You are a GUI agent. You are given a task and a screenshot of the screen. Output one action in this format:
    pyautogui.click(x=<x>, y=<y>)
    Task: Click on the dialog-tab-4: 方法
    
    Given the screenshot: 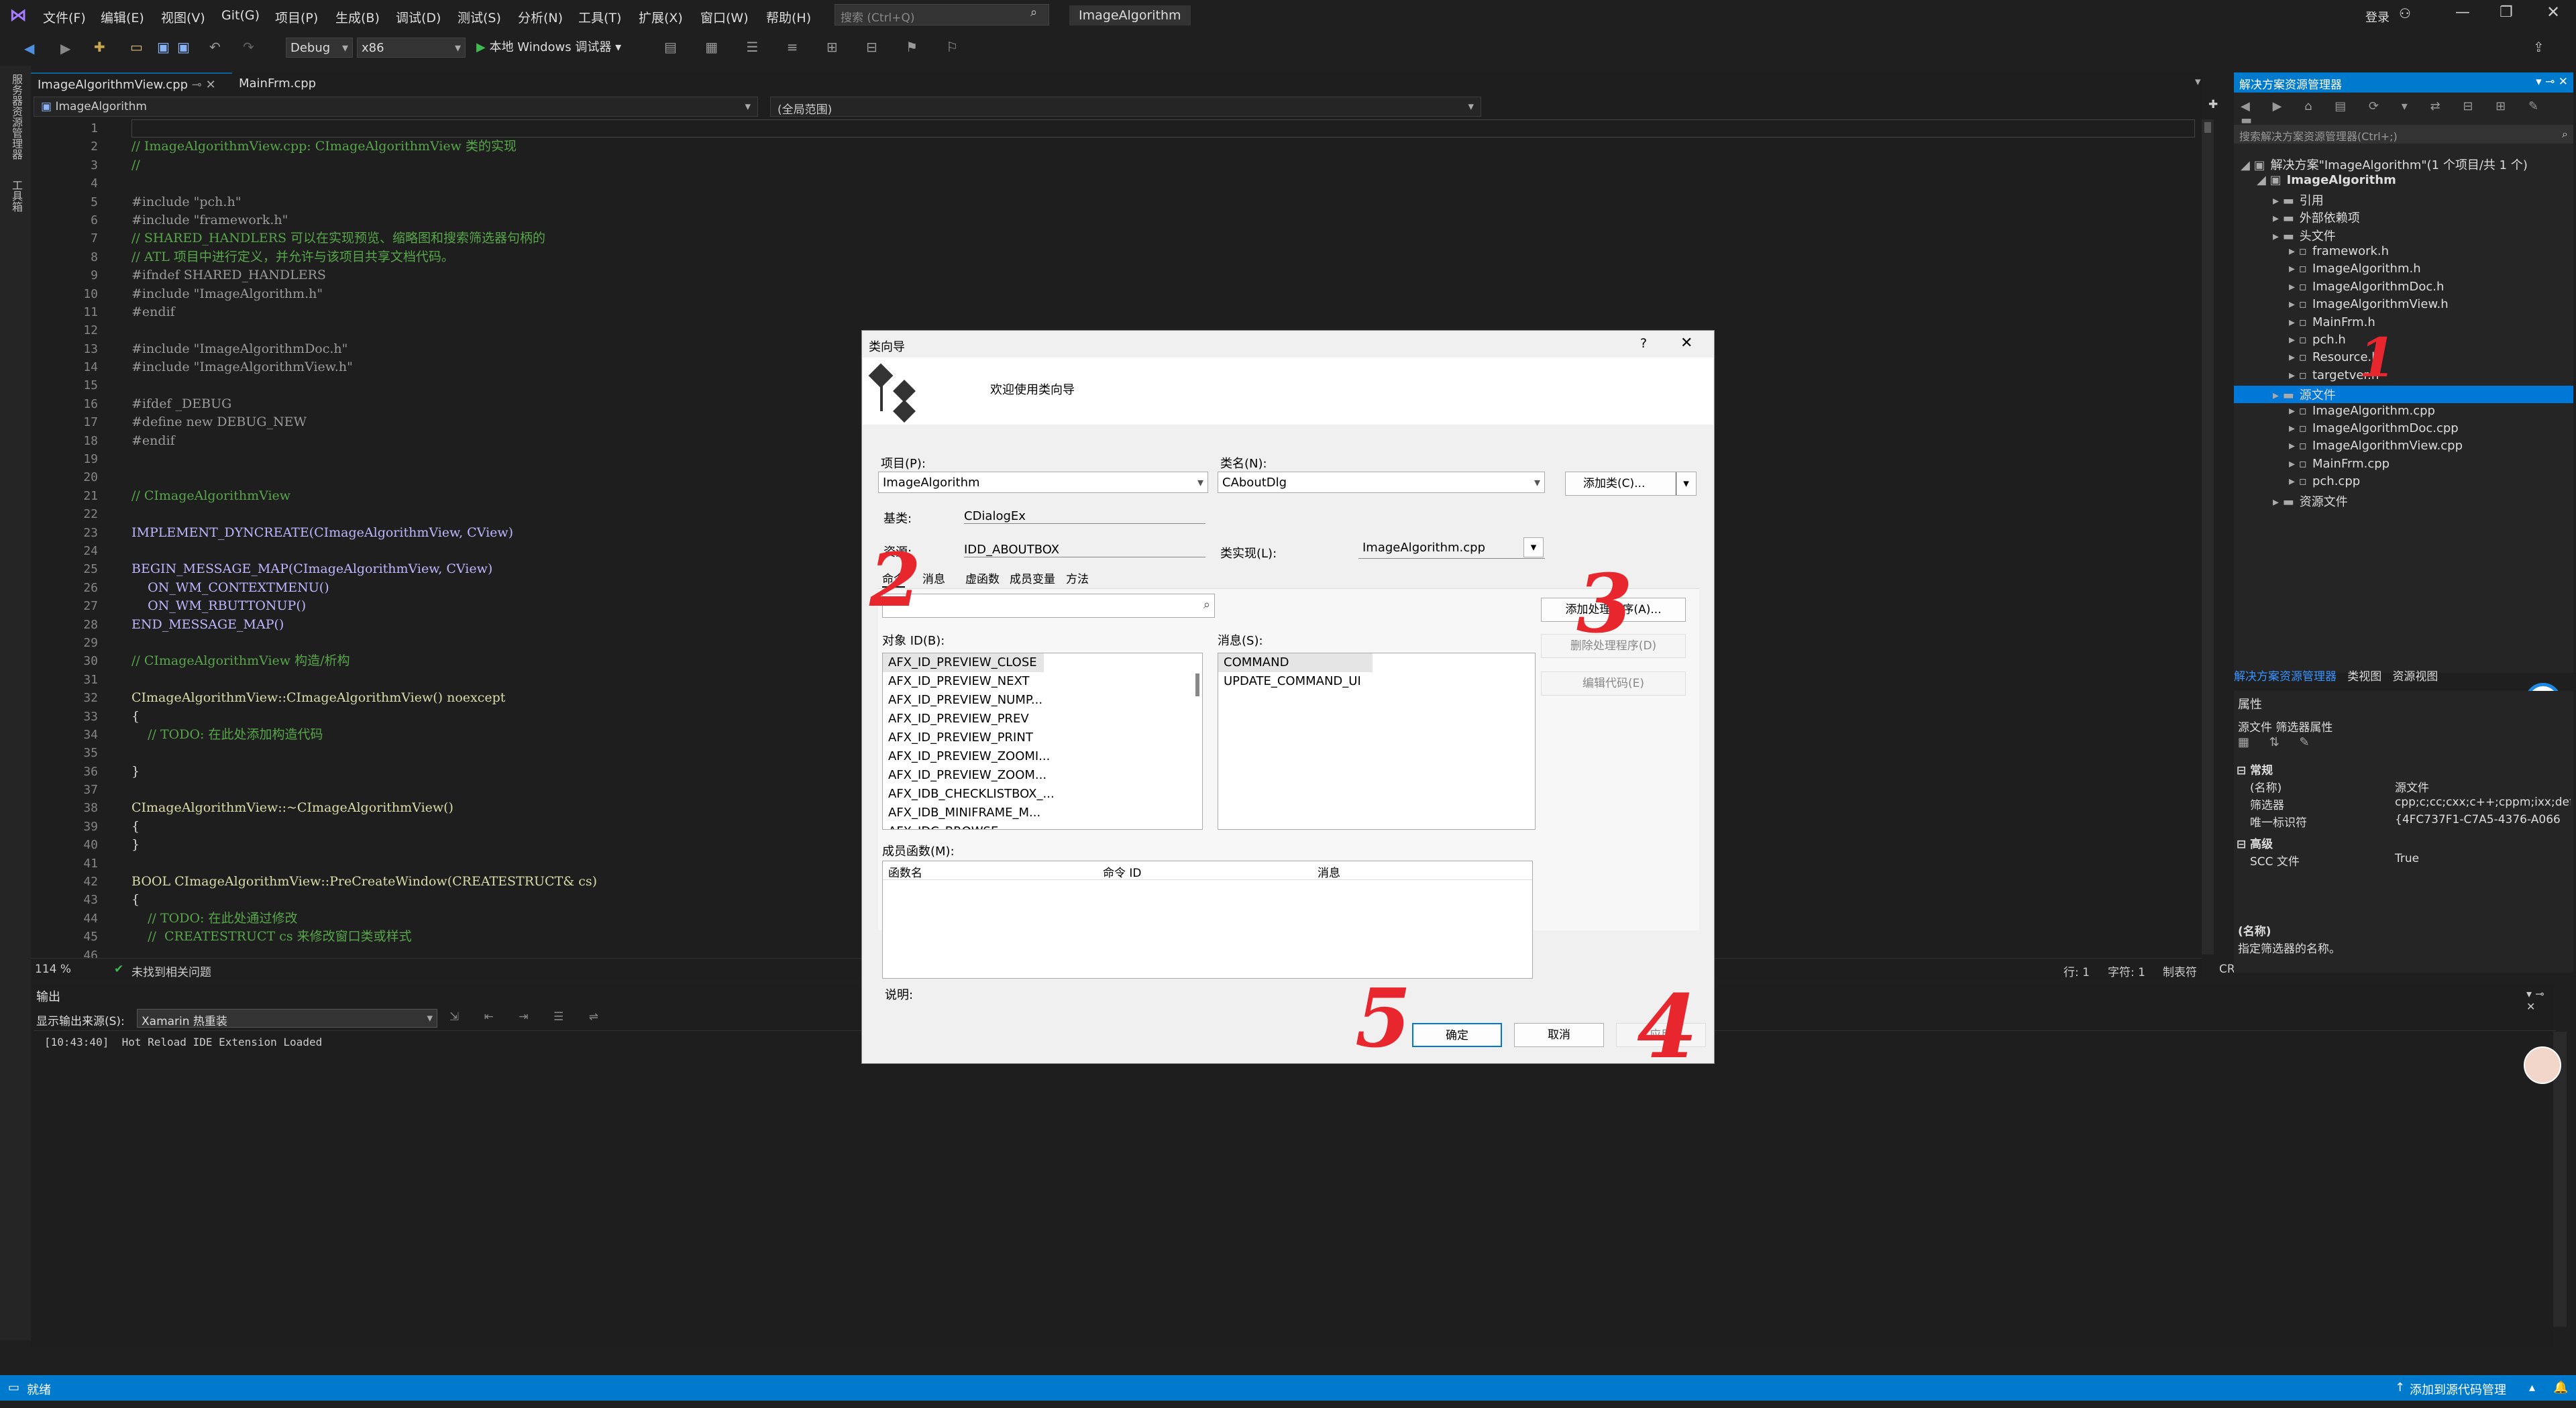 What is the action you would take?
    pyautogui.click(x=1077, y=578)
    